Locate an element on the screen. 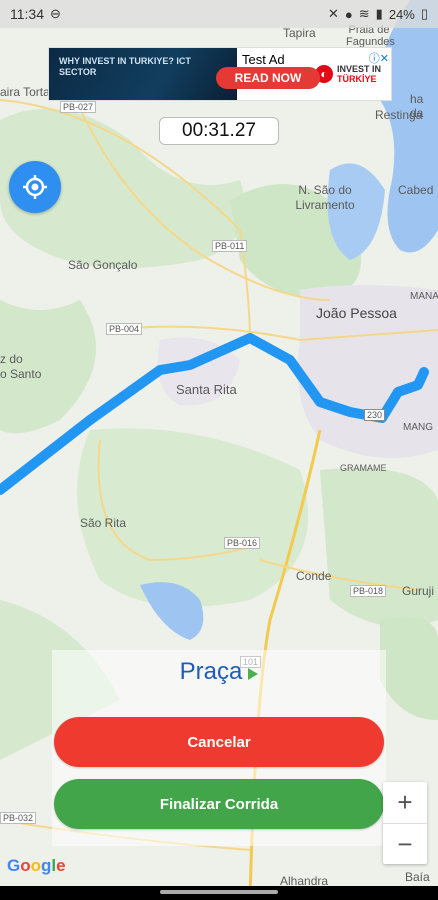 Image resolution: width=438 pixels, height=900 pixels. status-icons: ✕ ● ≋ ▮ 24% ▯ is located at coordinates (378, 14).